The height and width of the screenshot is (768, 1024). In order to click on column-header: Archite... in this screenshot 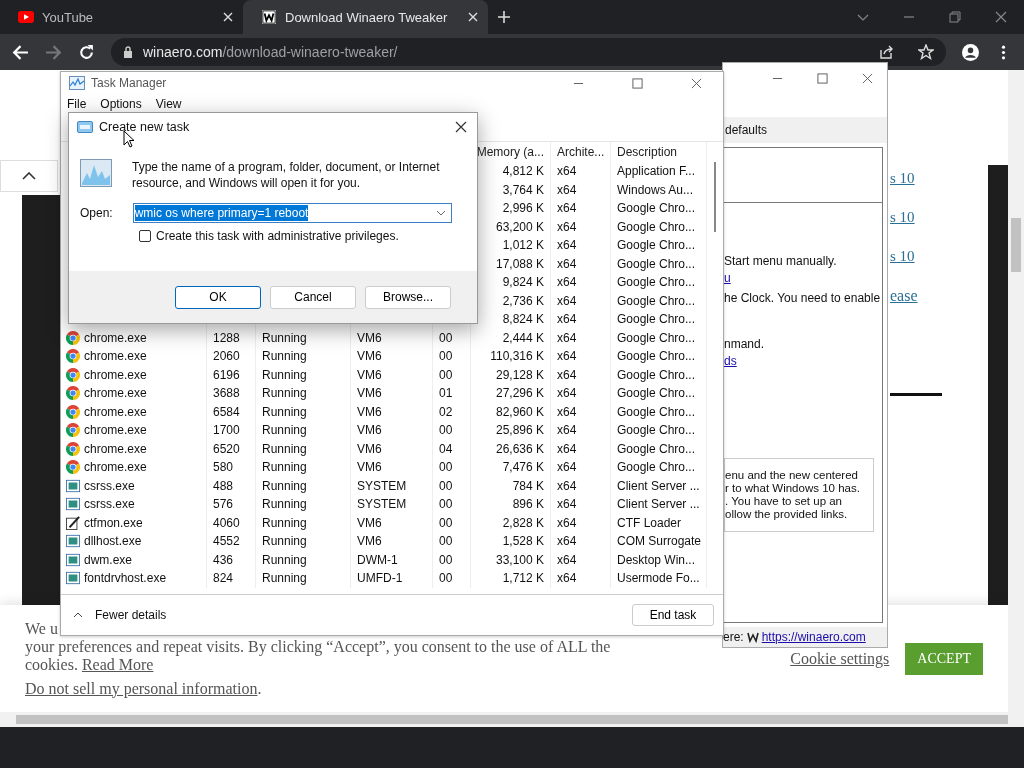, I will do `click(581, 152)`.